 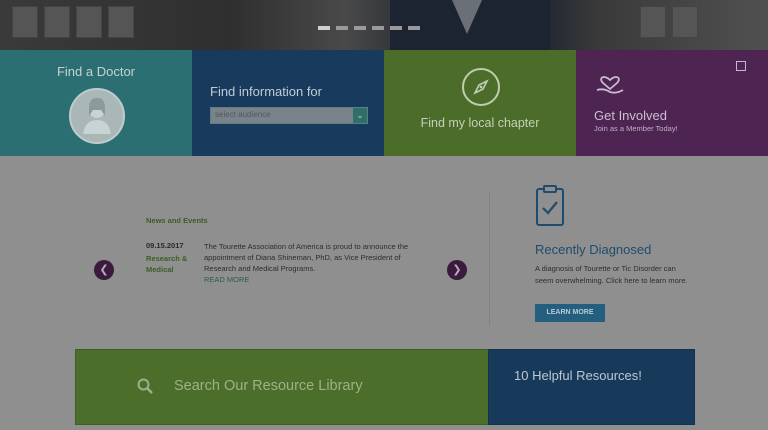 I want to click on local-chapter-tile: Find my local chapter, so click(x=480, y=103).